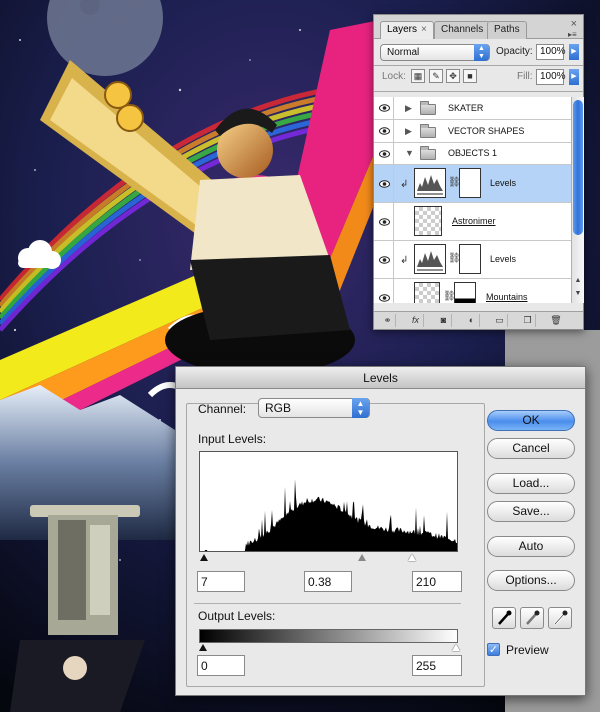 This screenshot has height=712, width=600. I want to click on tab-channels: Channels, so click(462, 30).